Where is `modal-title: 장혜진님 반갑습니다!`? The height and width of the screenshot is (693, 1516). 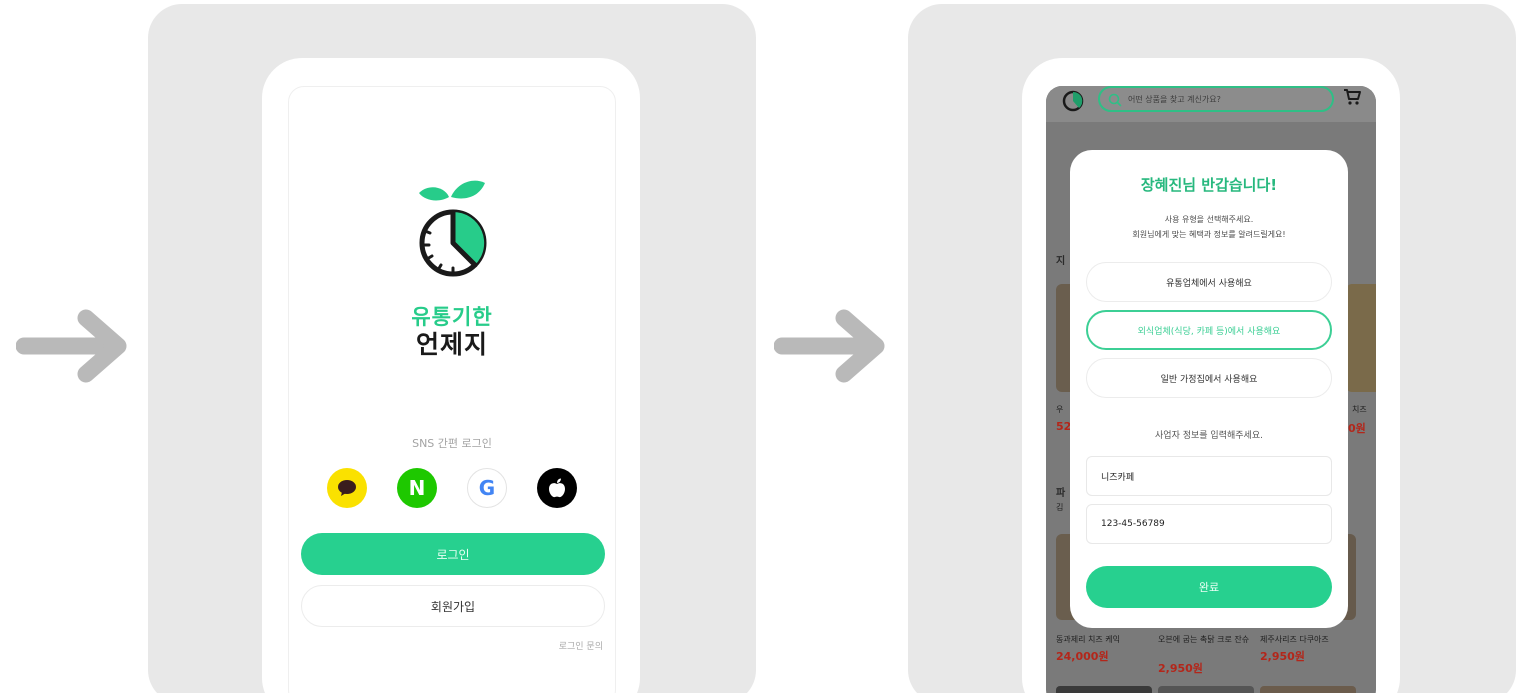
modal-title: 장혜진님 반갑습니다! is located at coordinates (1209, 185).